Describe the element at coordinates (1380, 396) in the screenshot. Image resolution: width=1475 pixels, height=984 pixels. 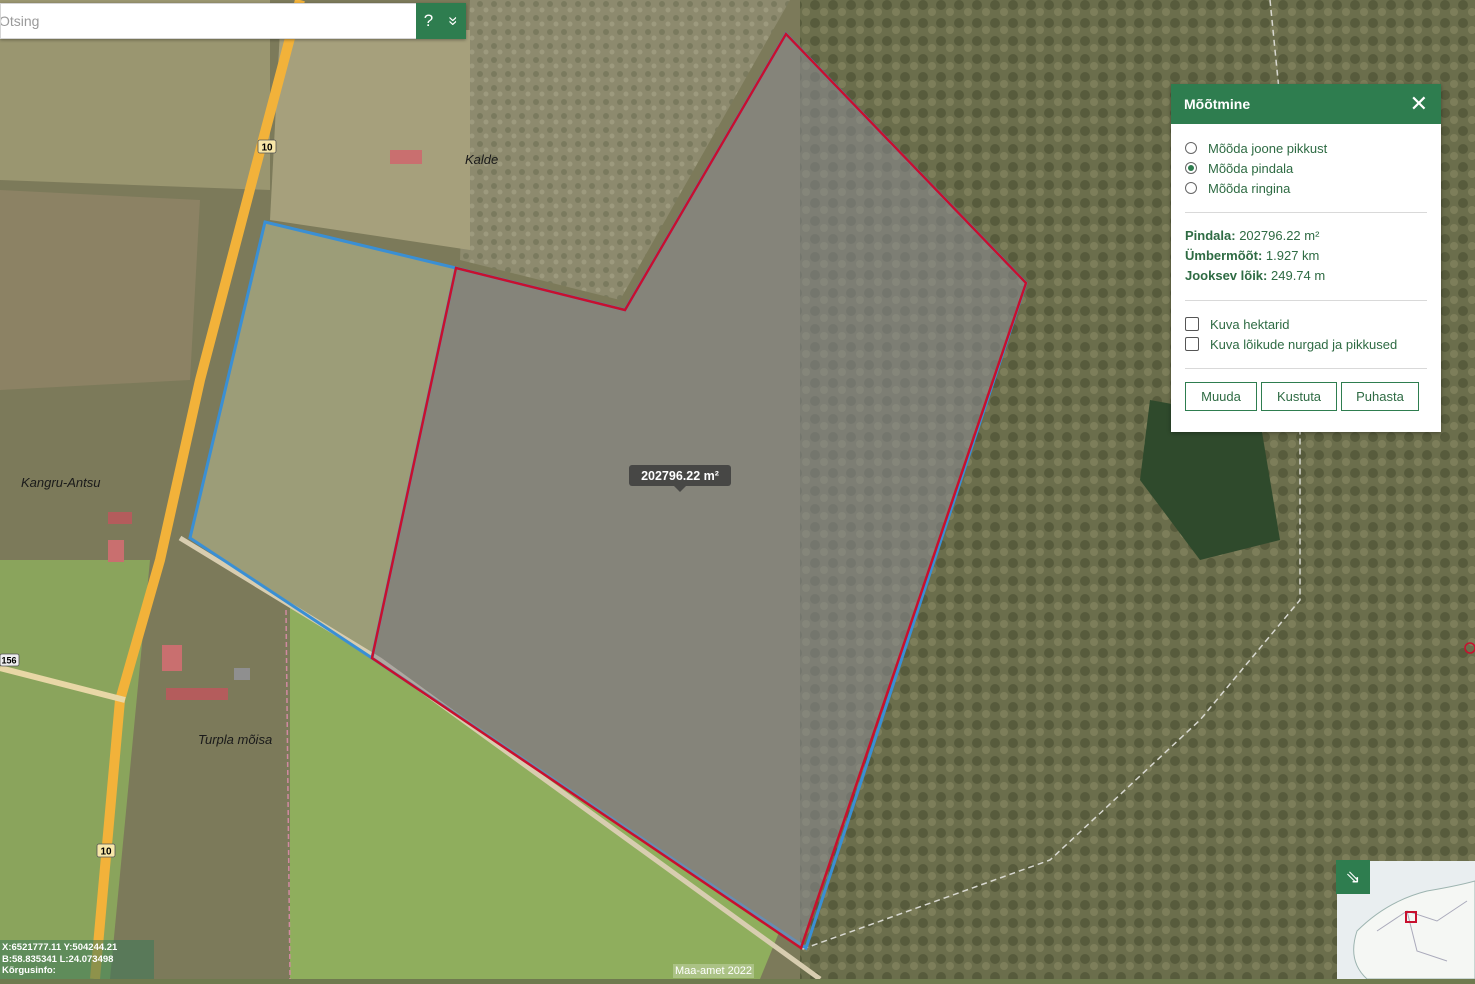
I see `clear-button: Puhasta` at that location.